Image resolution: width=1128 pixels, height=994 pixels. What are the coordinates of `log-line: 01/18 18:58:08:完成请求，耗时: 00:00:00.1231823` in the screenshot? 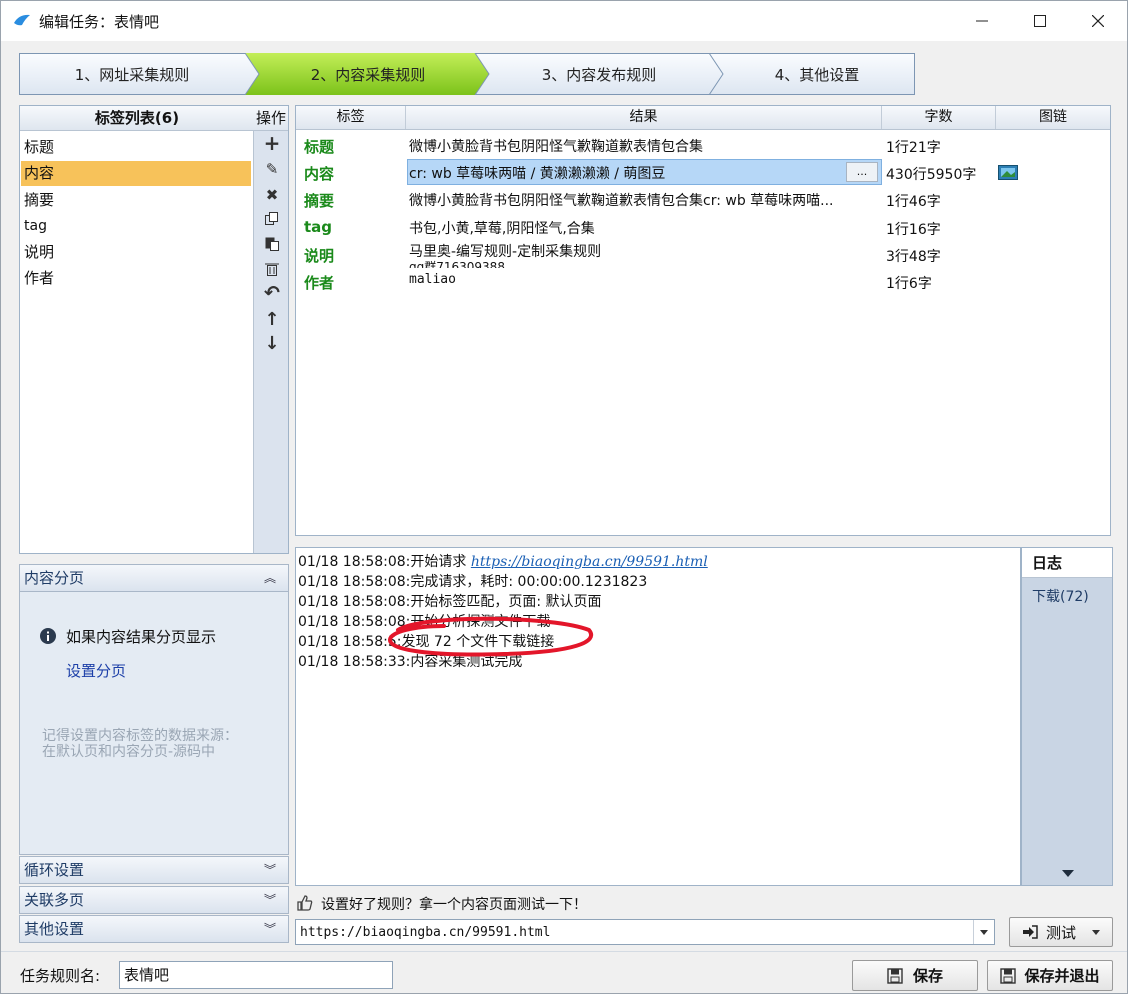 It's located at (473, 582).